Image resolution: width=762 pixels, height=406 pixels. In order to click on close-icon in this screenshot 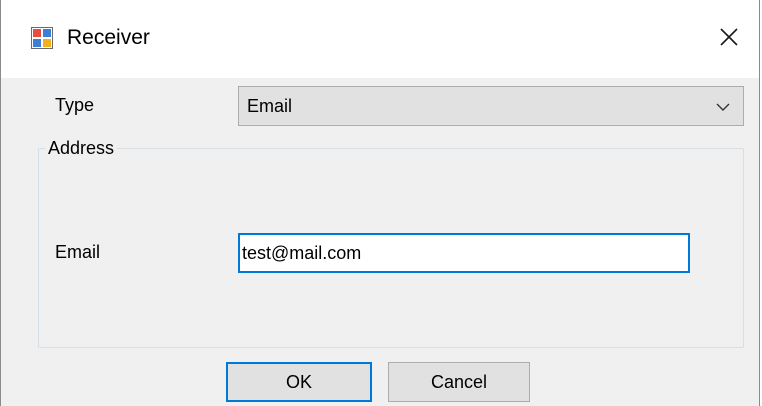, I will do `click(729, 39)`.